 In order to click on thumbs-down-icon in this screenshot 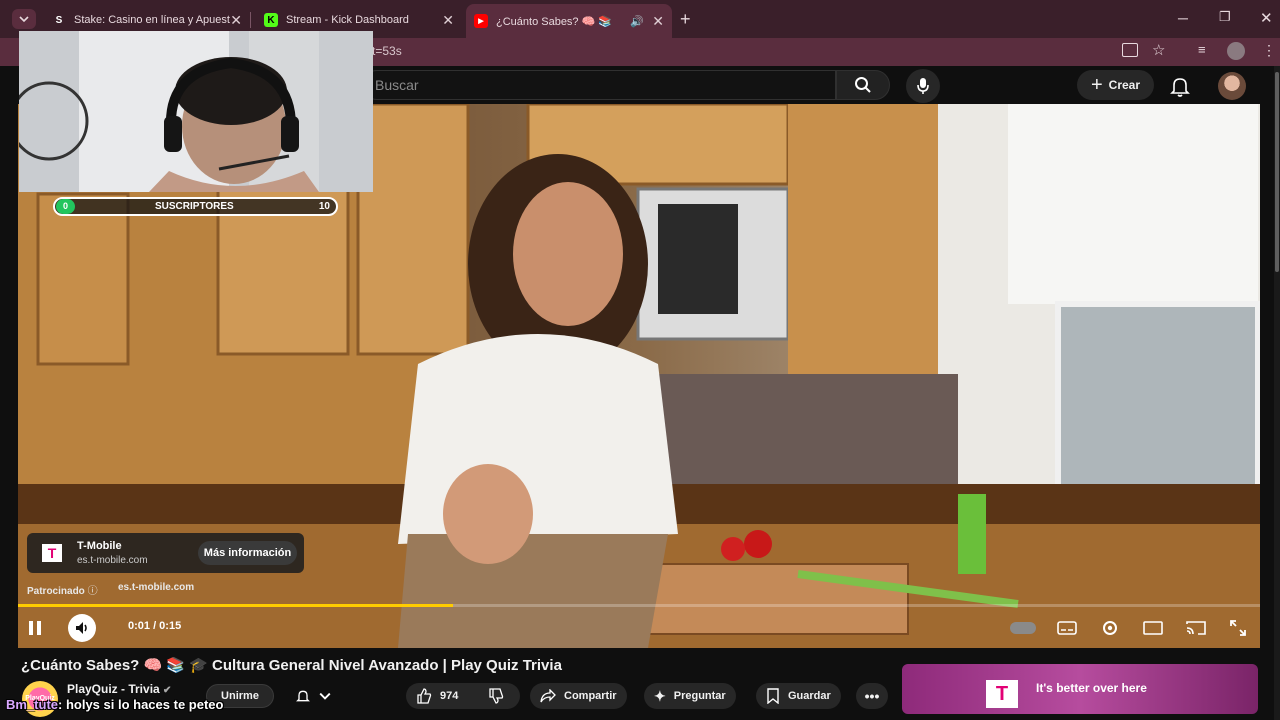, I will do `click(496, 696)`.